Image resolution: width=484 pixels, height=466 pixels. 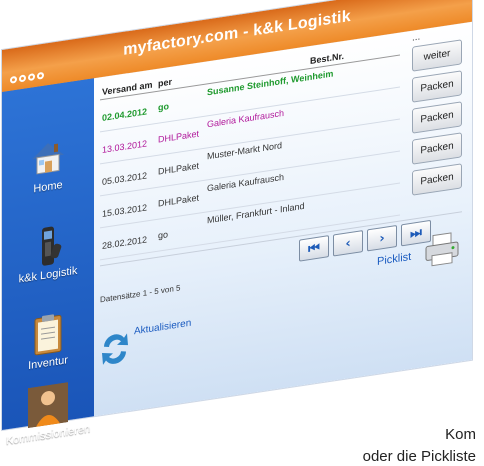 I want to click on printer-icon, so click(x=442, y=249).